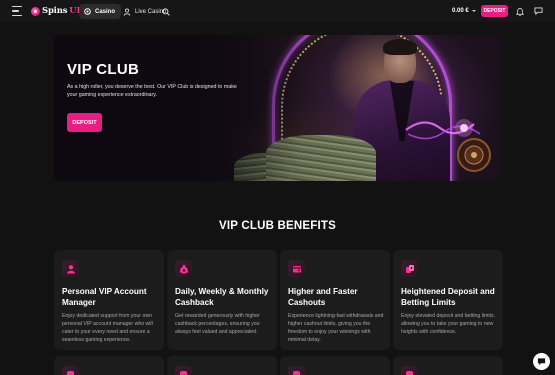 The width and height of the screenshot is (555, 375). Describe the element at coordinates (473, 11) in the screenshot. I see `chevron-down-icon` at that location.